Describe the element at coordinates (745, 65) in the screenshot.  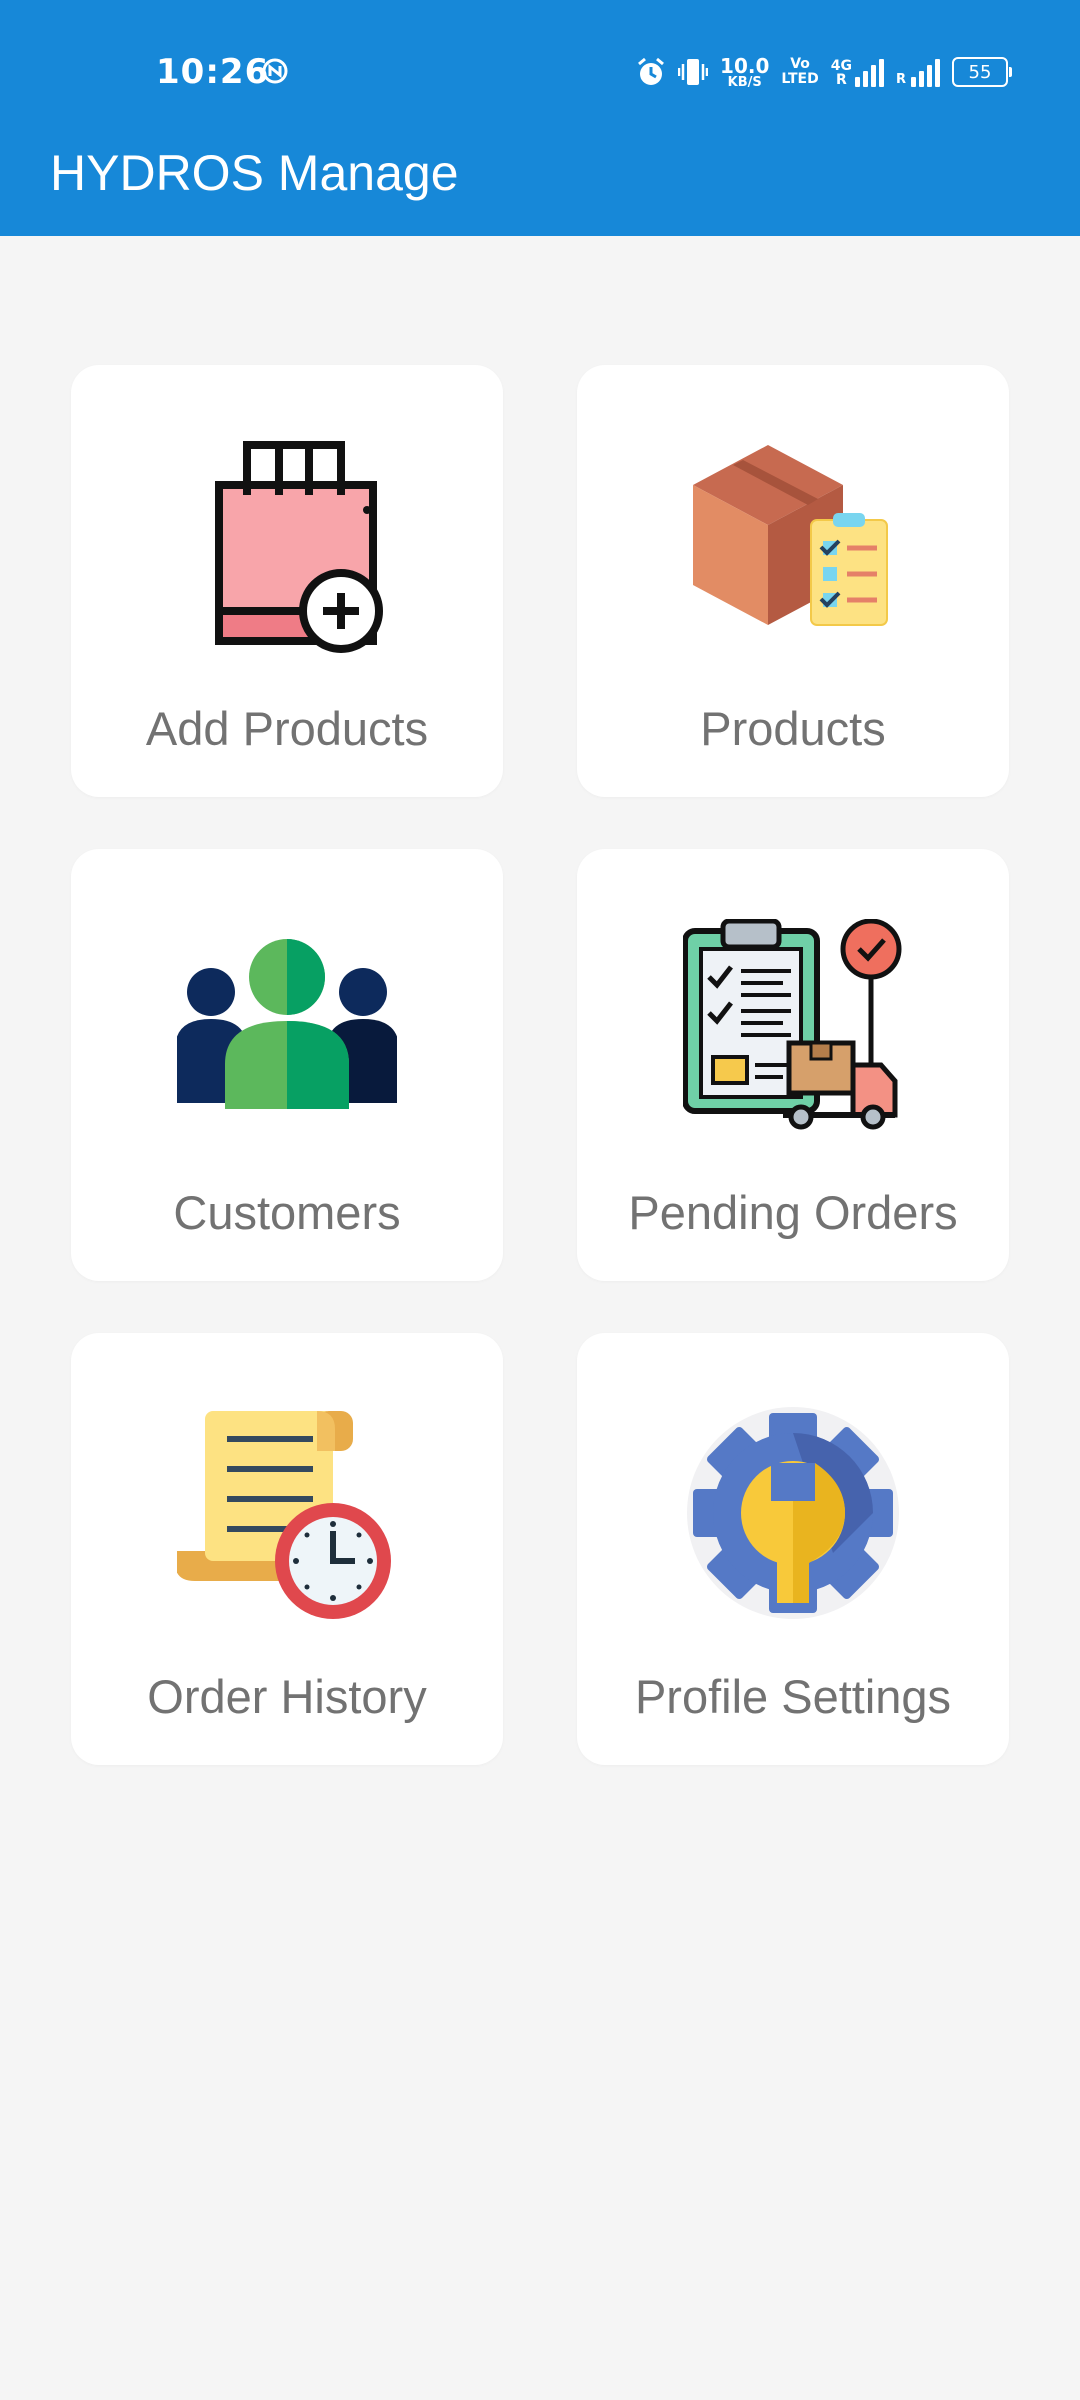
I see `network-speed-value: 10.0` at that location.